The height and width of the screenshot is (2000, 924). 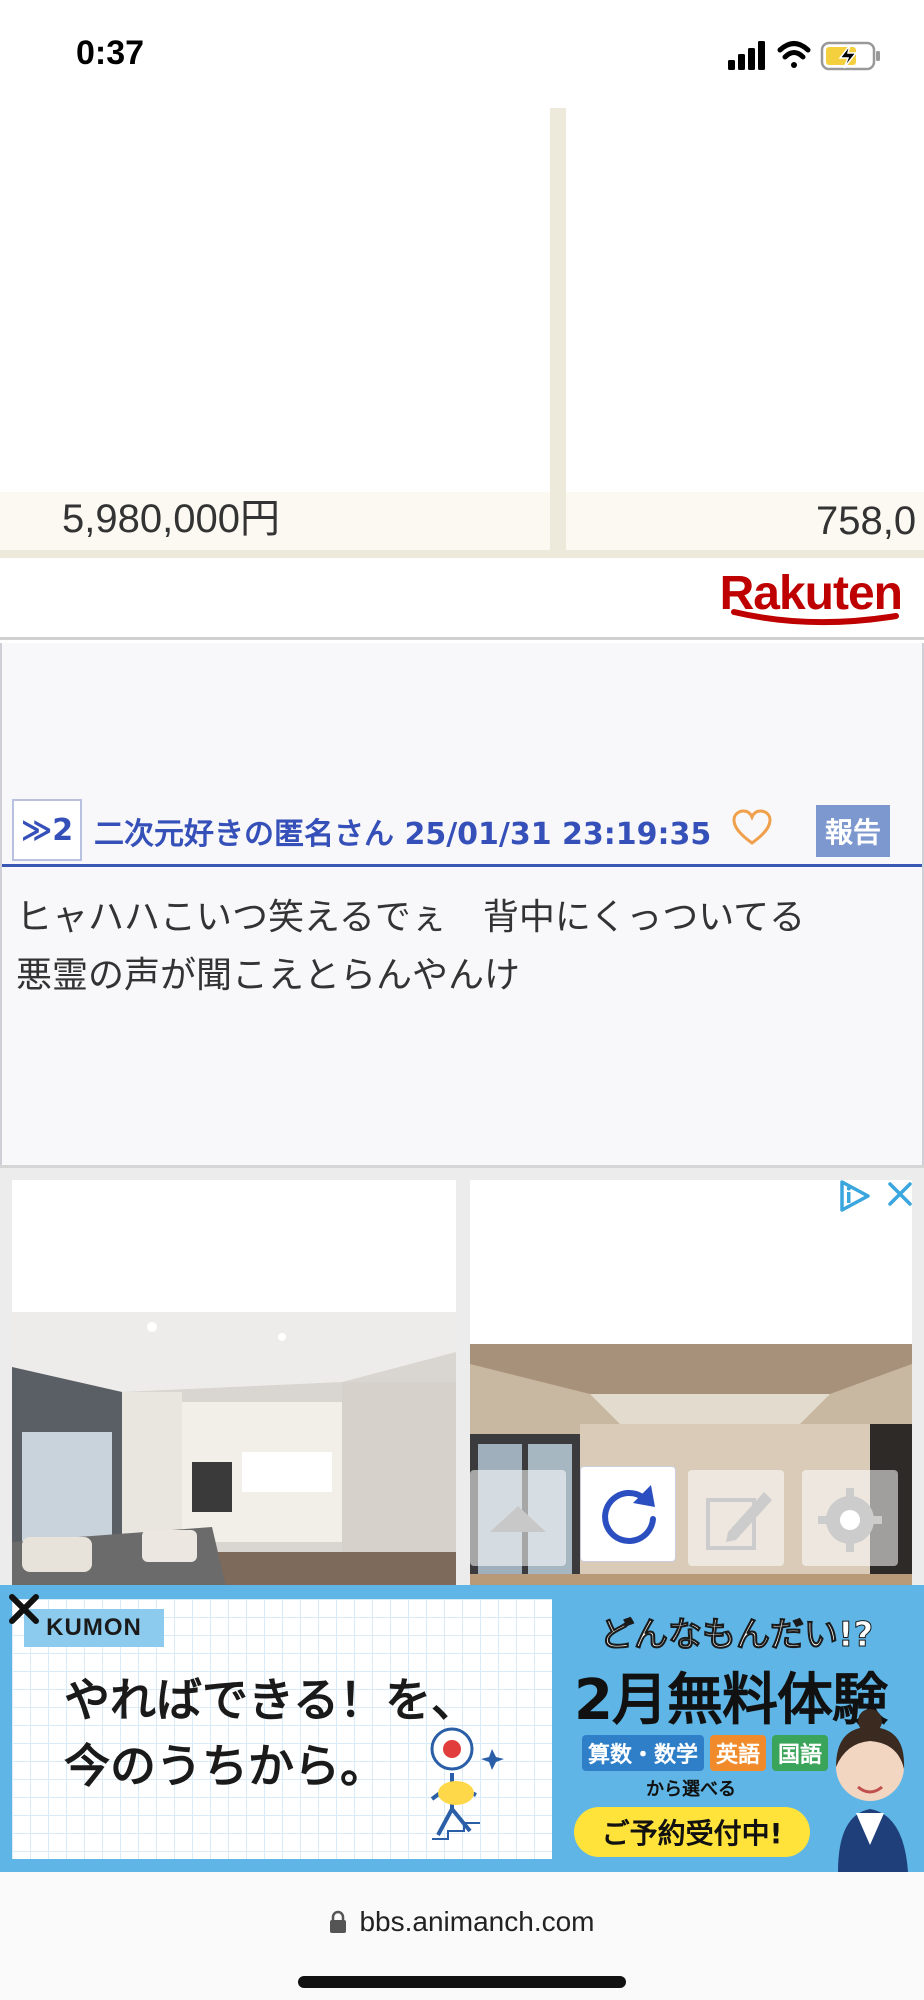 What do you see at coordinates (752, 828) in the screenshot?
I see `heart-icon` at bounding box center [752, 828].